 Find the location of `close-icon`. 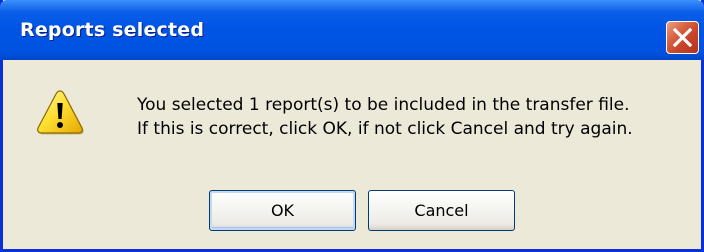

close-icon is located at coordinates (682, 37).